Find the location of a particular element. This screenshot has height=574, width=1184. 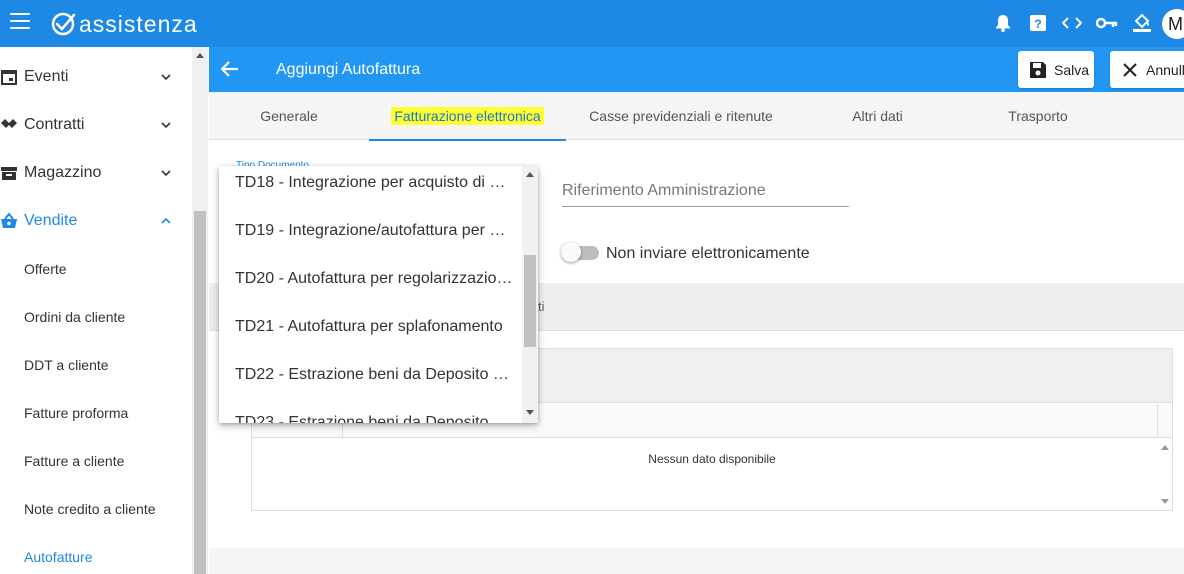

dropdown-option-td20: TD20 - Autofattura per regolarizzazione is located at coordinates (374, 293).